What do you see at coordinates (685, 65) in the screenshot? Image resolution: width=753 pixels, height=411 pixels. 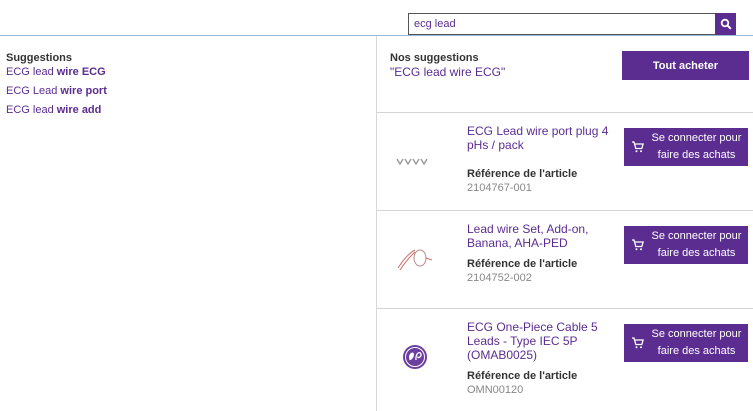 I see `buy-all-button: Tout acheter` at bounding box center [685, 65].